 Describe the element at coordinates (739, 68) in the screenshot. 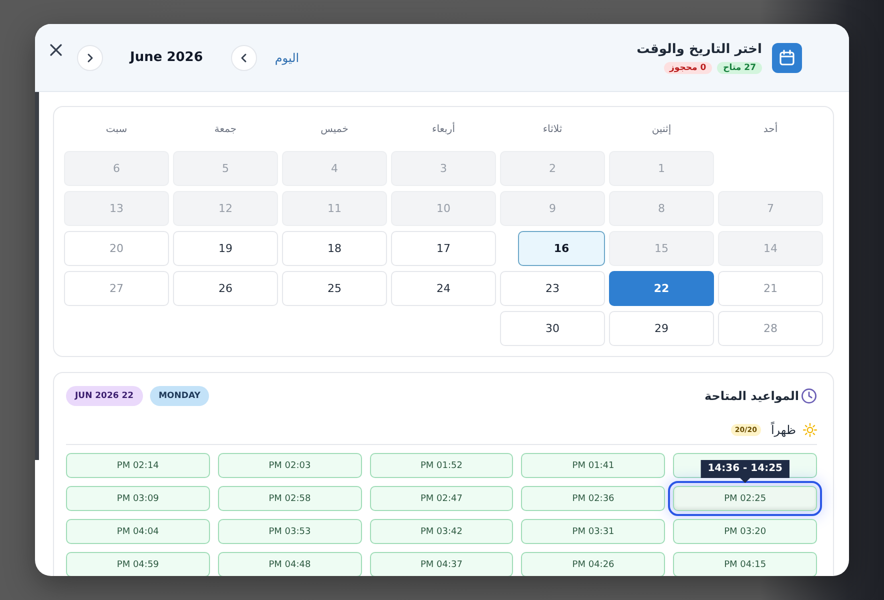

I see `available-count-badge: 27 متاح` at that location.